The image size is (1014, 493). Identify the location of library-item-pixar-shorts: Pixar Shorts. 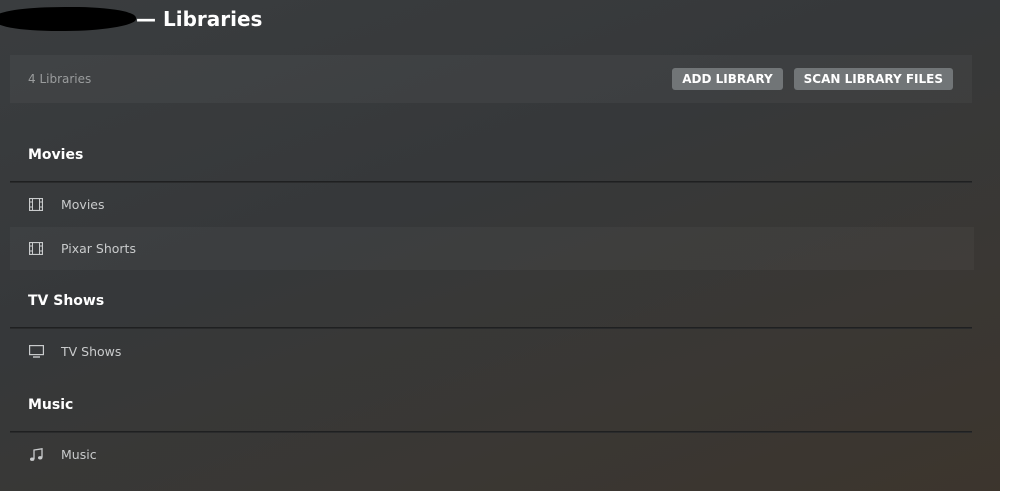
(492, 248).